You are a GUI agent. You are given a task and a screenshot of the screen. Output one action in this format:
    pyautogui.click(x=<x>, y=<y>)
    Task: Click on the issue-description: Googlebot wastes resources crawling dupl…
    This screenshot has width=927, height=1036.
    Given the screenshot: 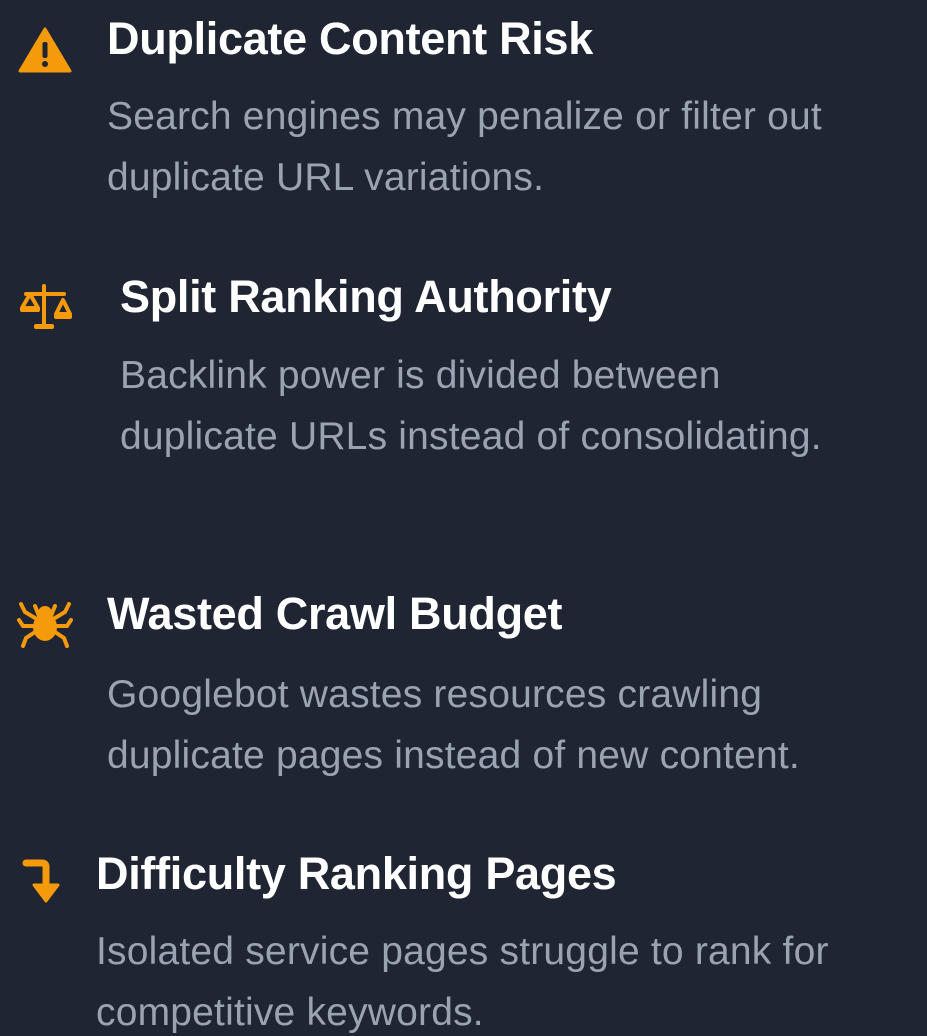 What is the action you would take?
    pyautogui.click(x=453, y=725)
    